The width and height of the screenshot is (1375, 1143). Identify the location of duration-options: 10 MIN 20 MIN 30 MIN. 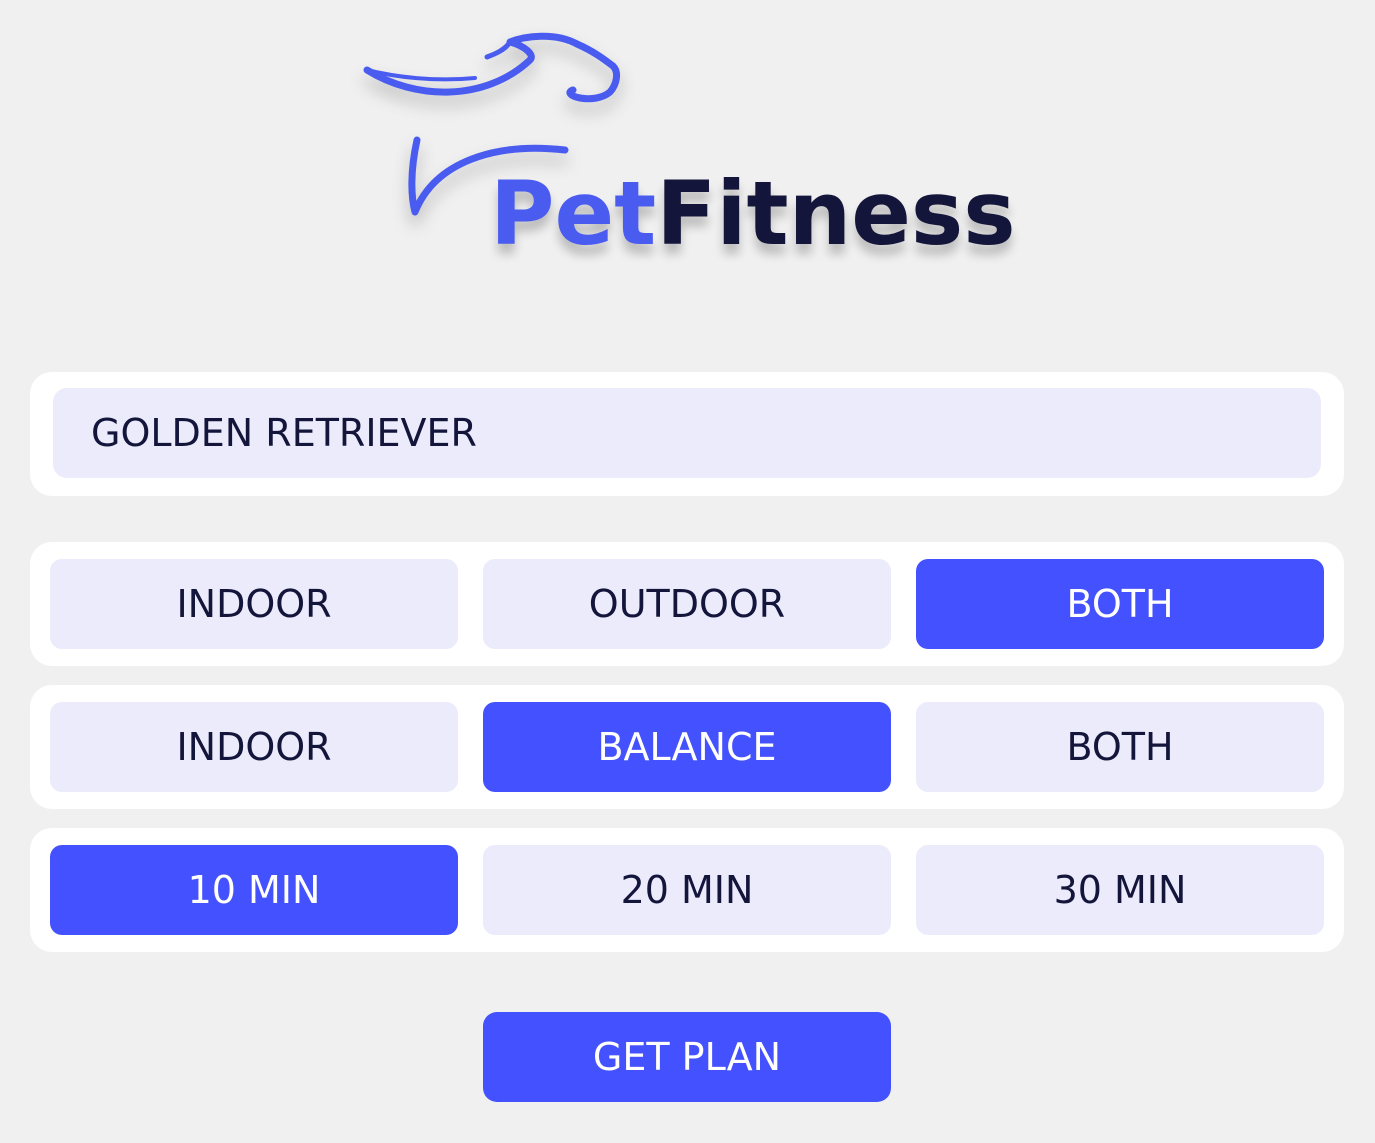
(687, 890).